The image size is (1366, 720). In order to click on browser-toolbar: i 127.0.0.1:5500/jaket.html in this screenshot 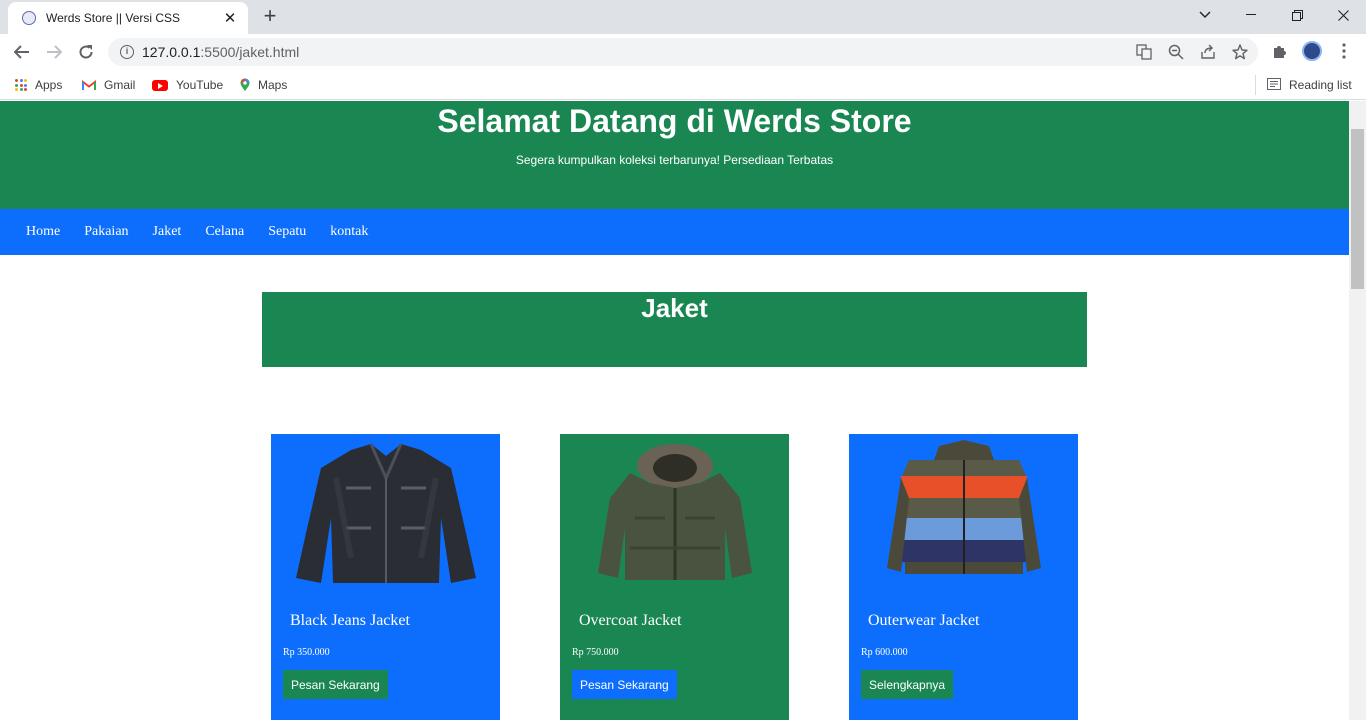, I will do `click(683, 52)`.